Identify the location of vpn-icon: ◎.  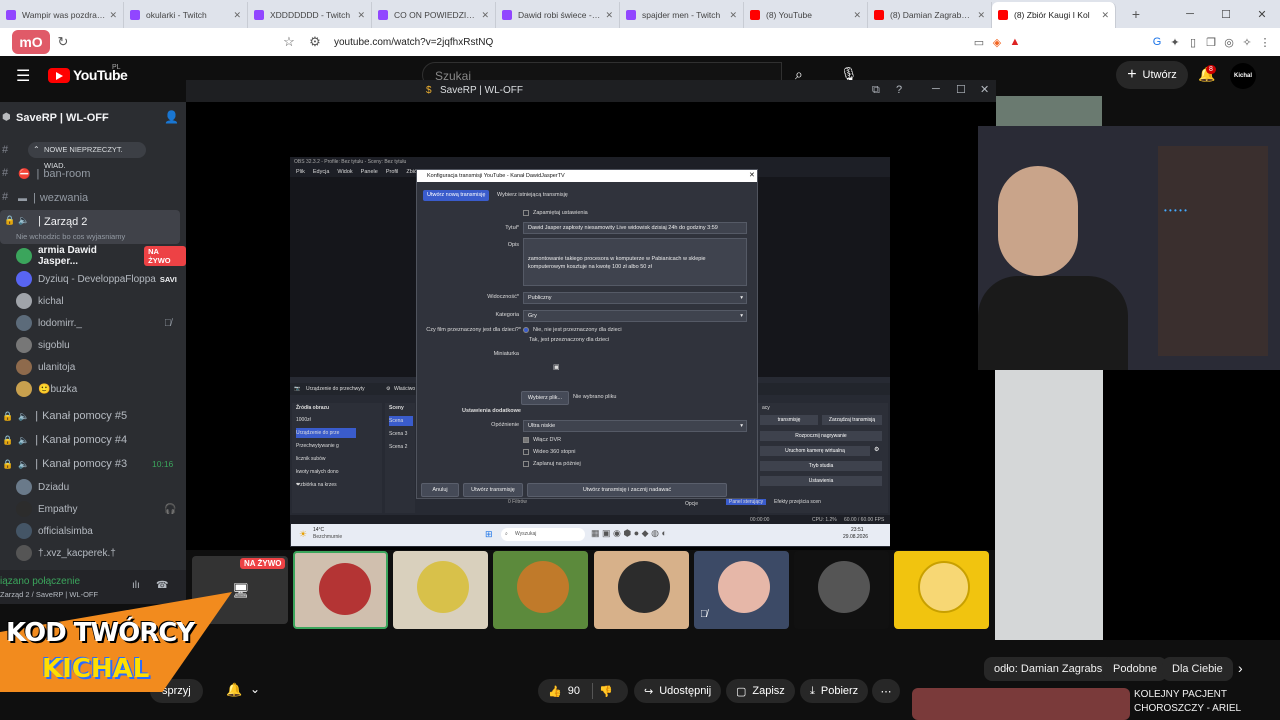
(1229, 42).